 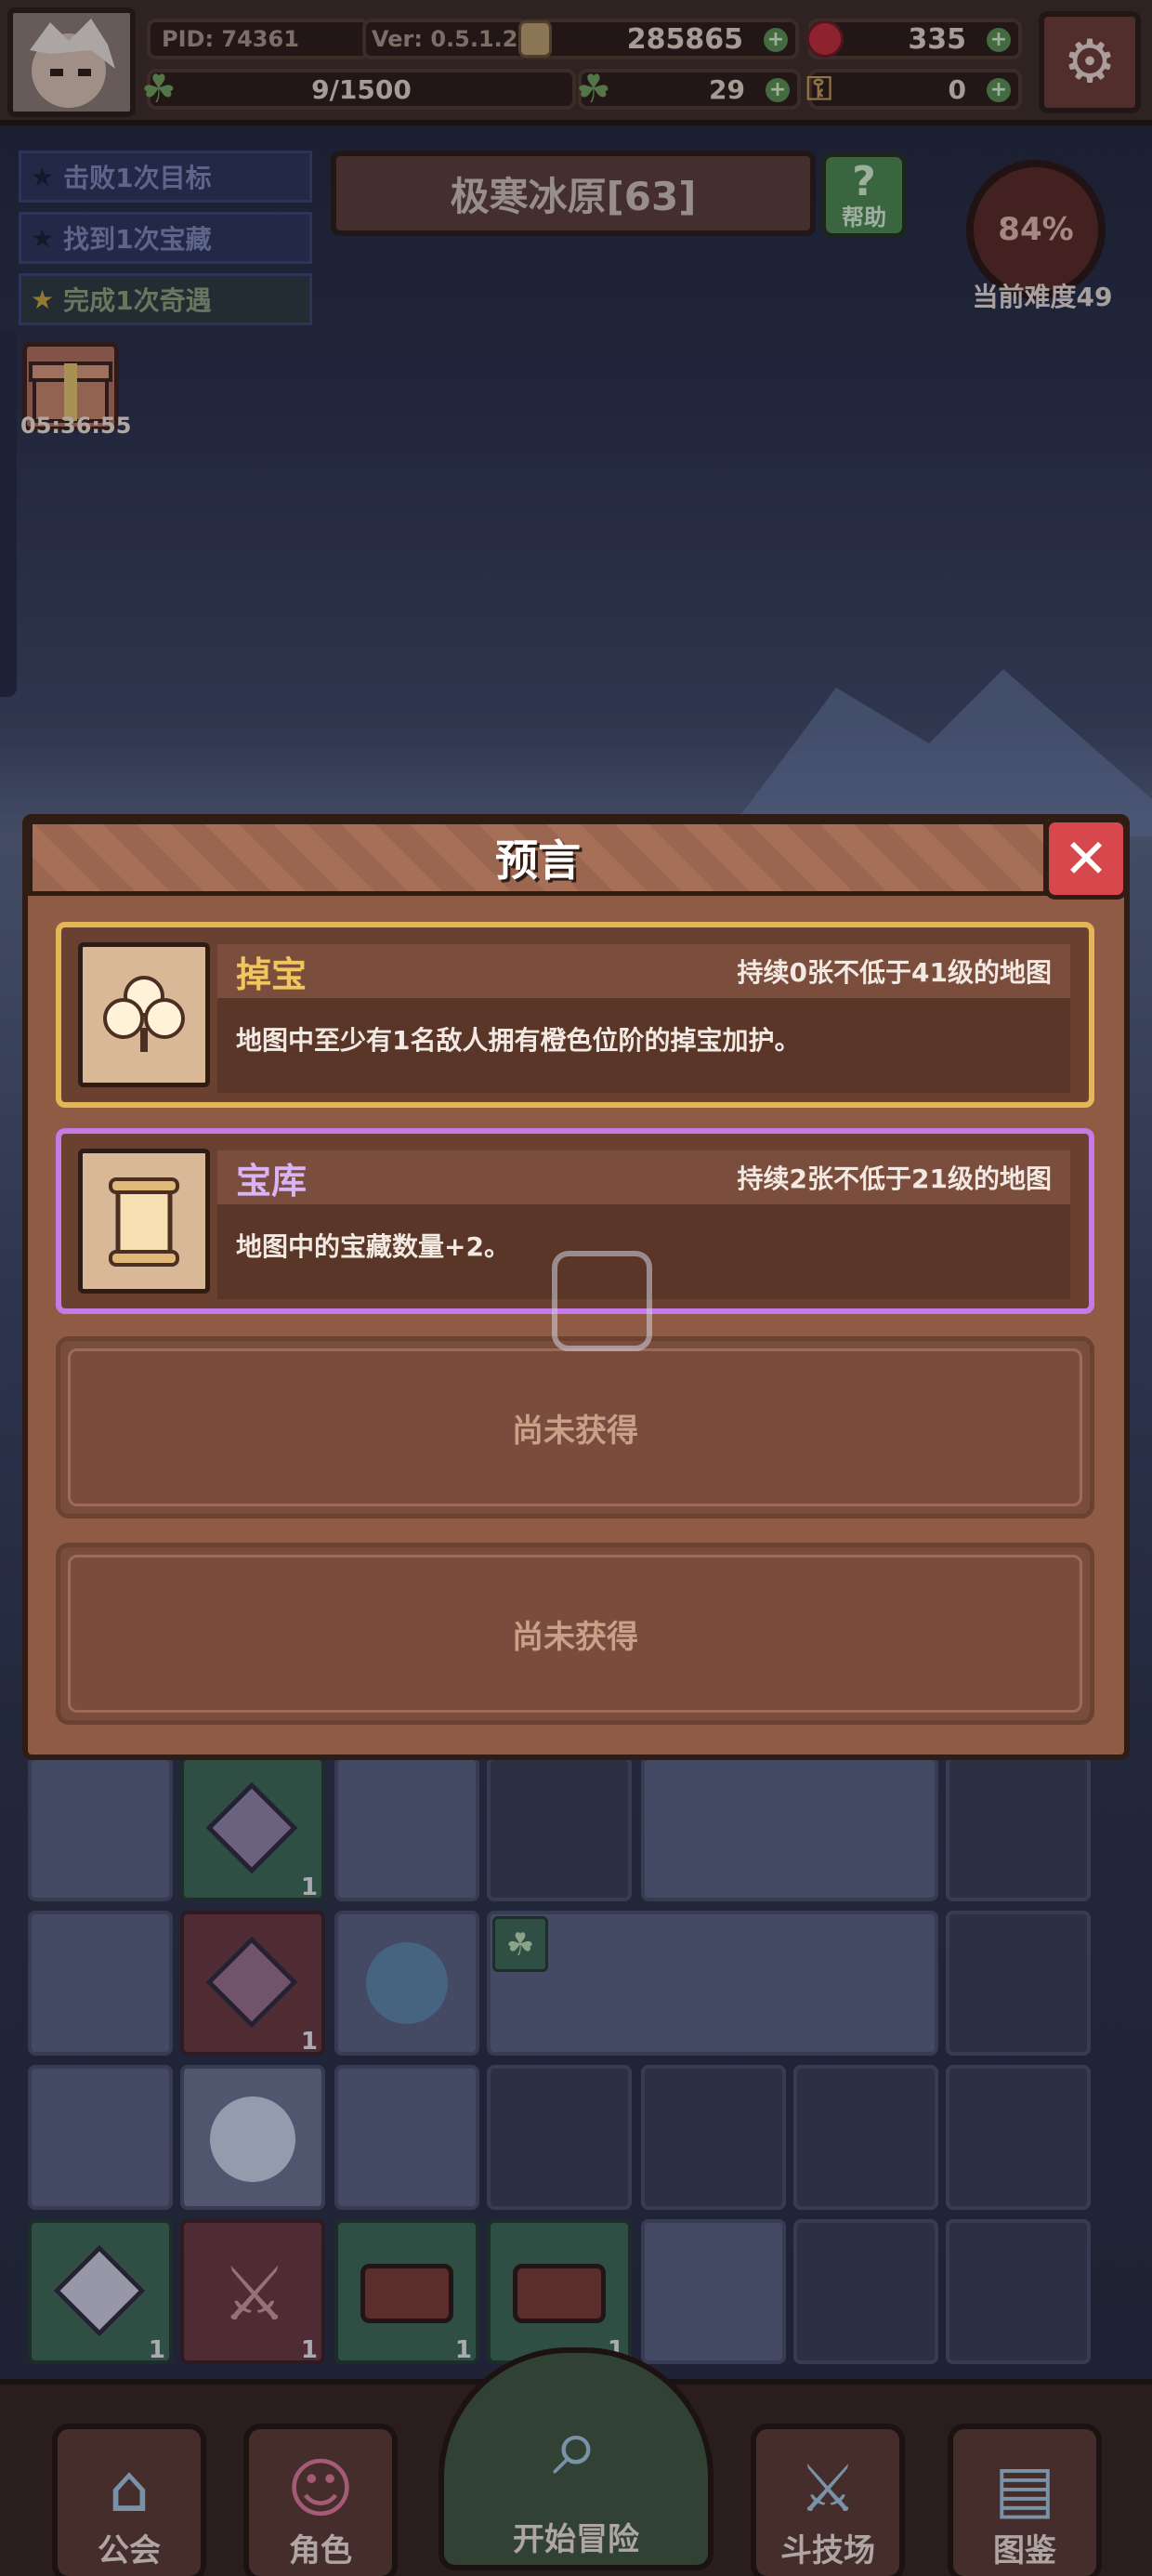 What do you see at coordinates (538, 858) in the screenshot?
I see `dialog-title: 预言` at bounding box center [538, 858].